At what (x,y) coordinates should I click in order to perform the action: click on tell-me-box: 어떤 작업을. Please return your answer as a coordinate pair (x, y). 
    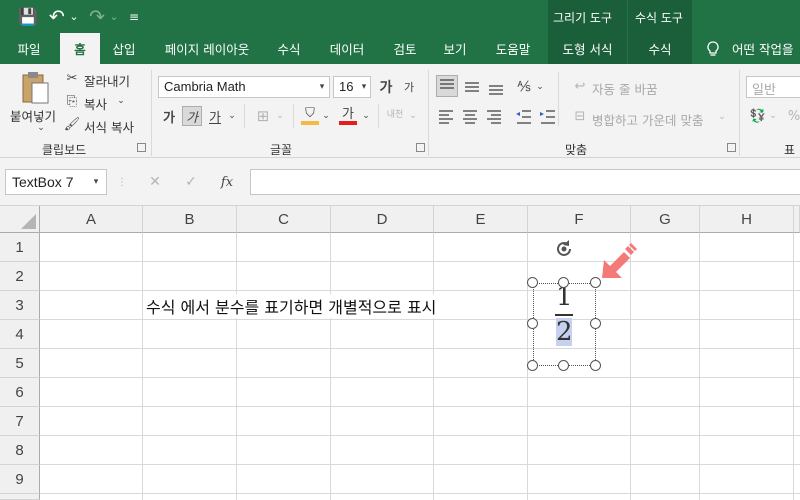
    Looking at the image, I should click on (766, 48).